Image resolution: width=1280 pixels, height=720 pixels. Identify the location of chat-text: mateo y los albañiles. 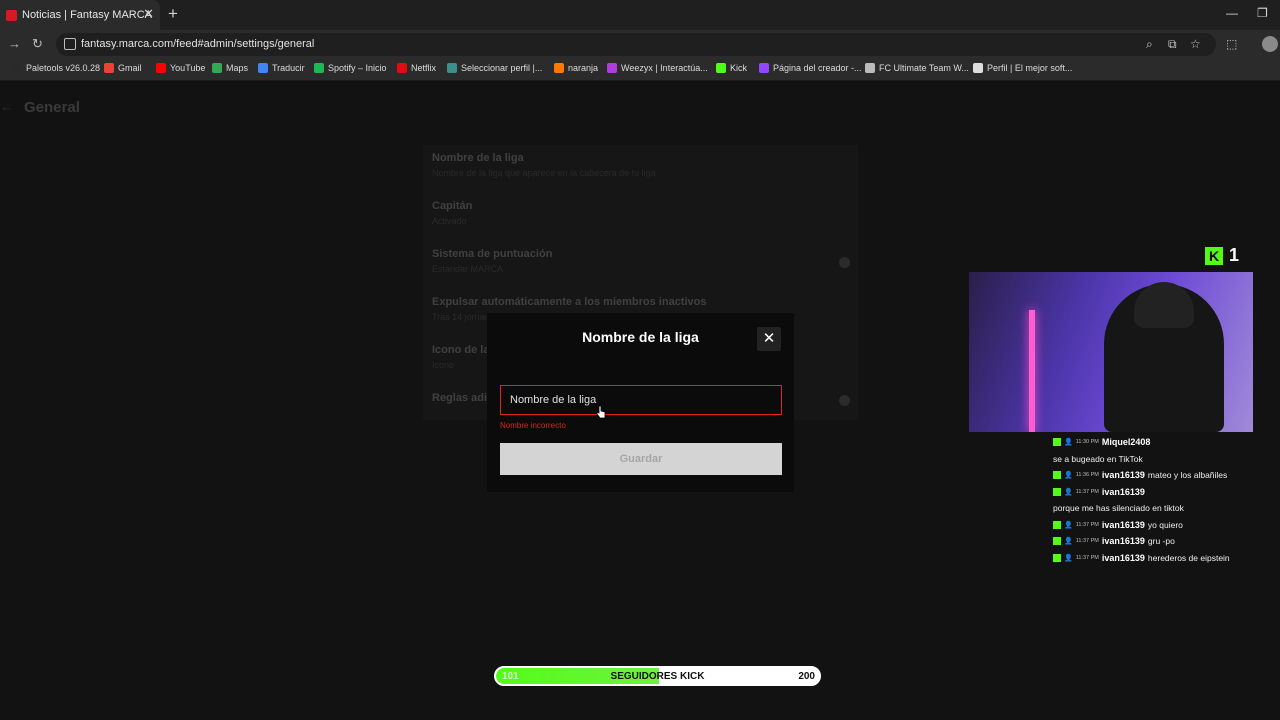
(1187, 475).